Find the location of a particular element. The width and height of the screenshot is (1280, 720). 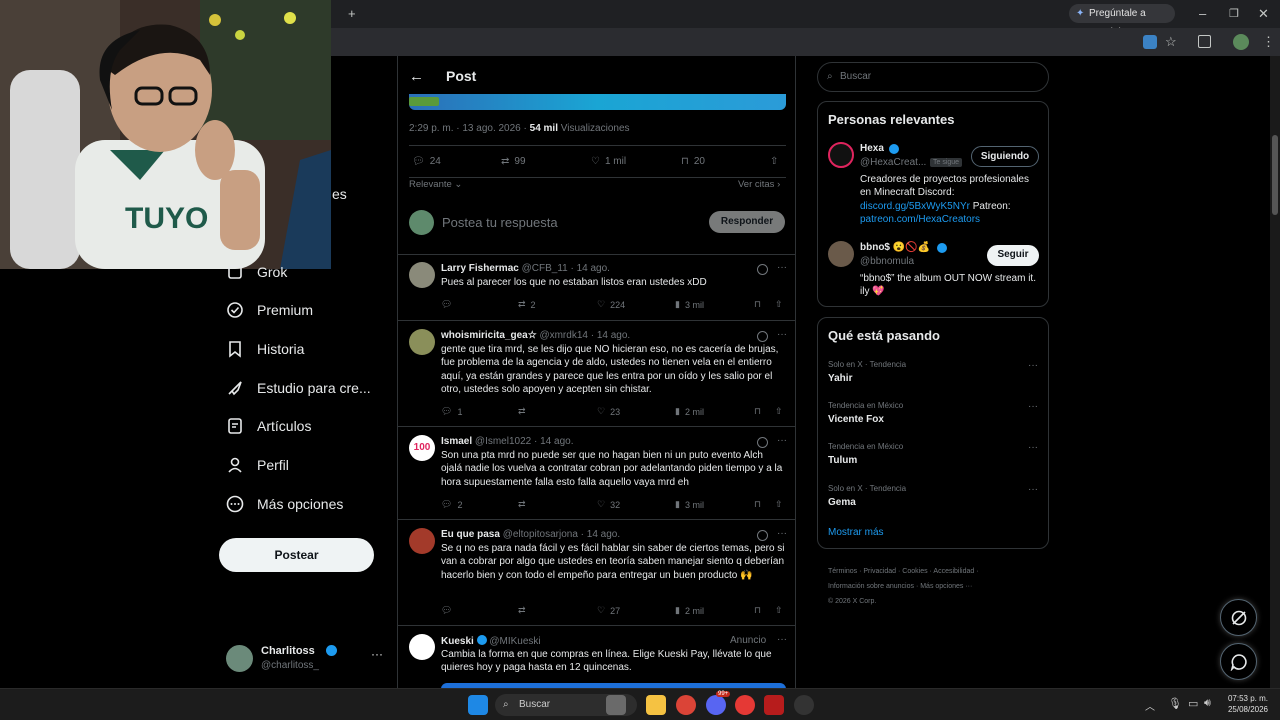

quotes-link: Ver citas › is located at coordinates (759, 184).